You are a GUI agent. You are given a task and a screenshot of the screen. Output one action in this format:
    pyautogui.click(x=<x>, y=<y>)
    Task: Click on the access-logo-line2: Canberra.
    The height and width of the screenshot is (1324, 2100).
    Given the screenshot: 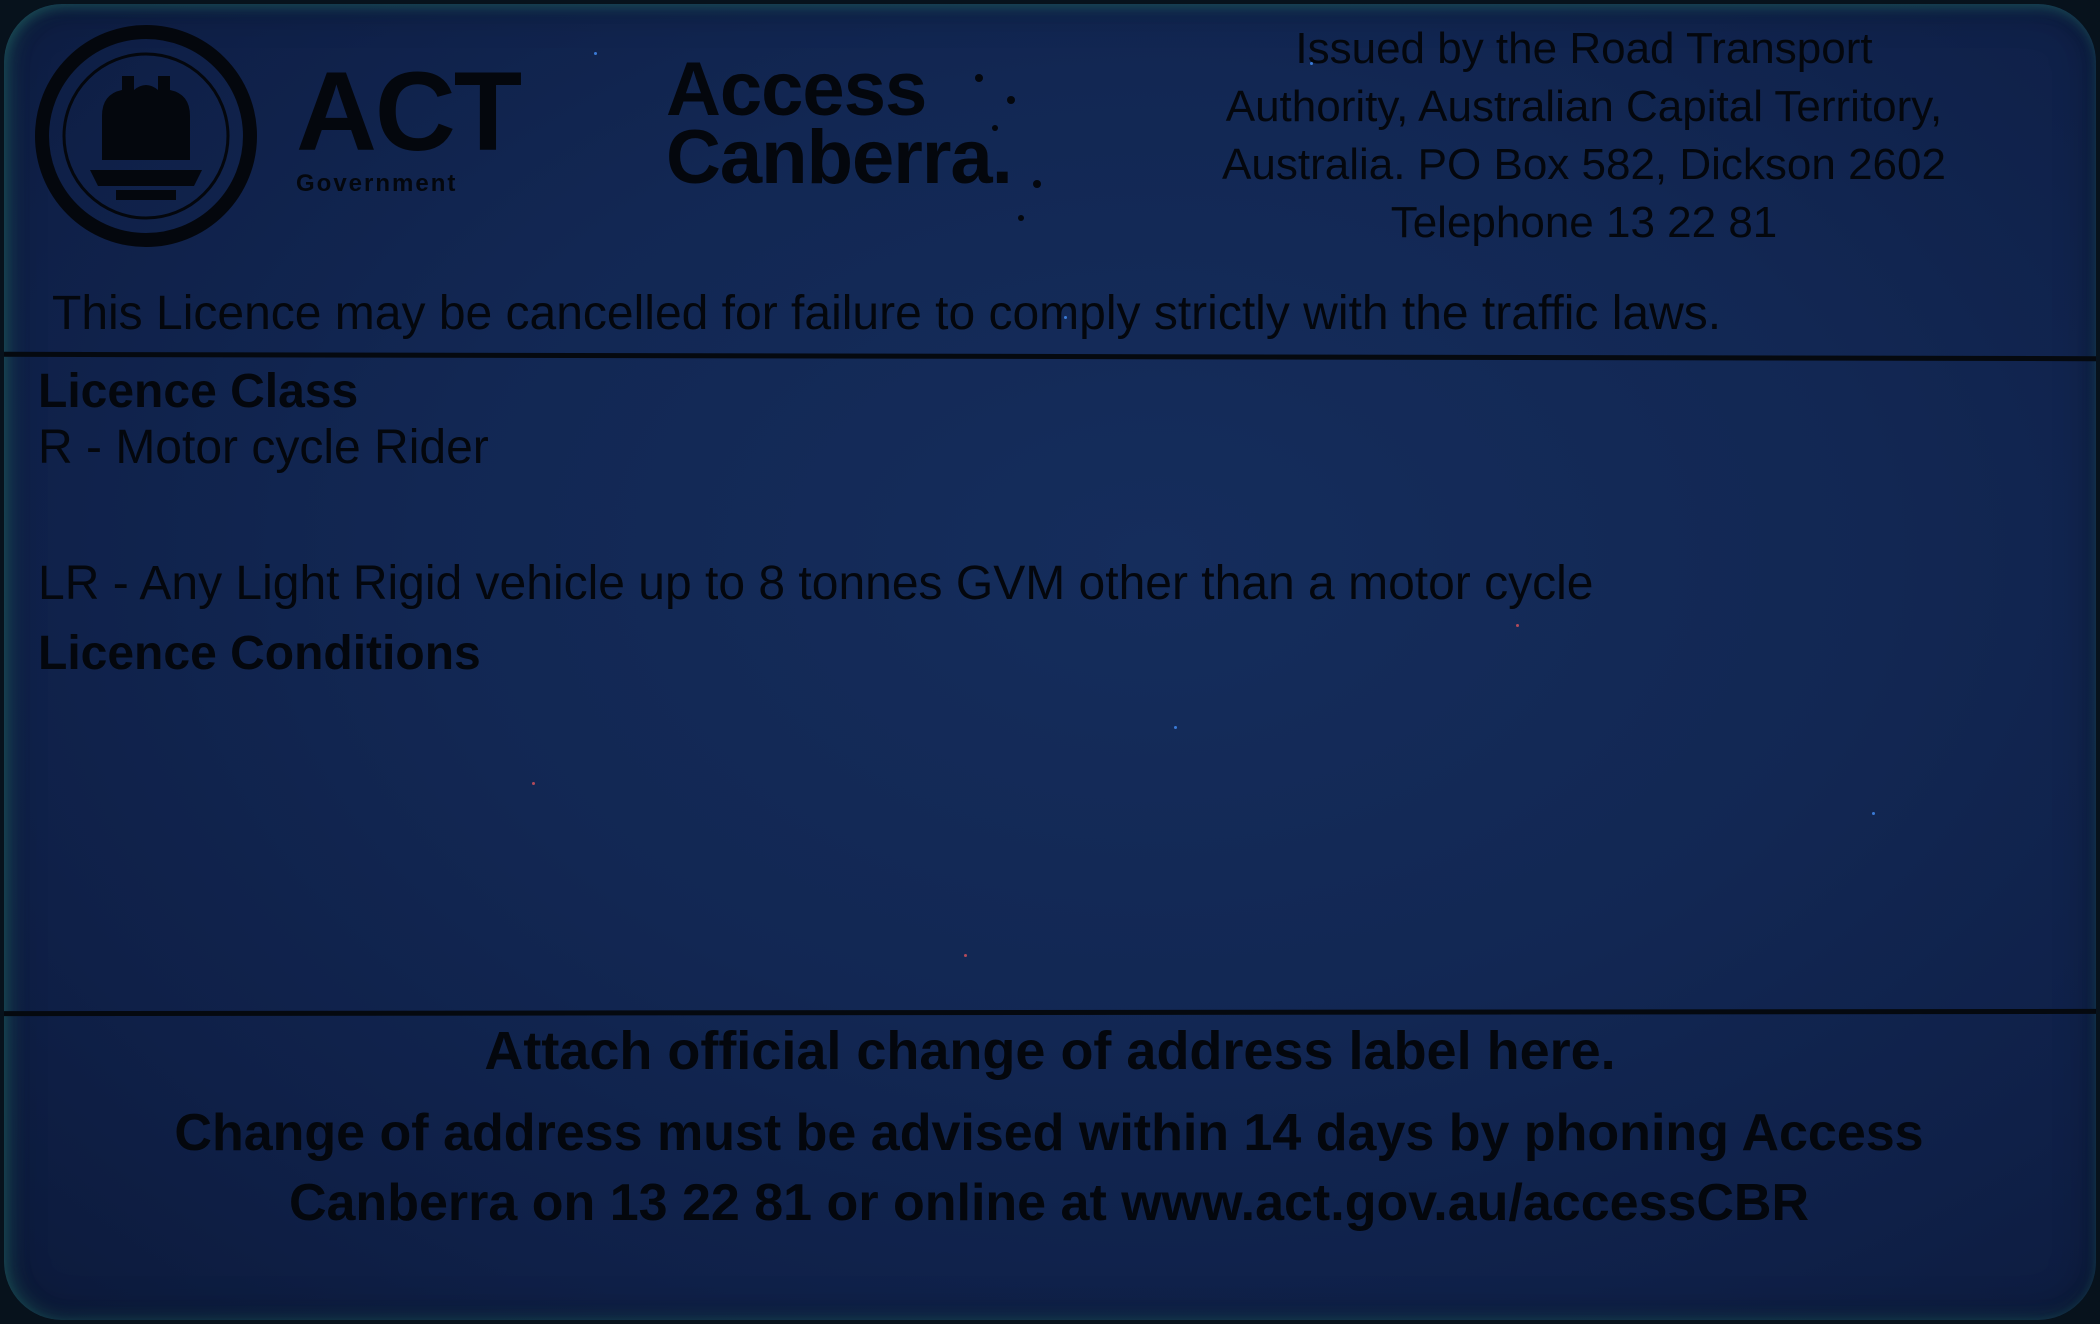 What is the action you would take?
    pyautogui.click(x=839, y=157)
    